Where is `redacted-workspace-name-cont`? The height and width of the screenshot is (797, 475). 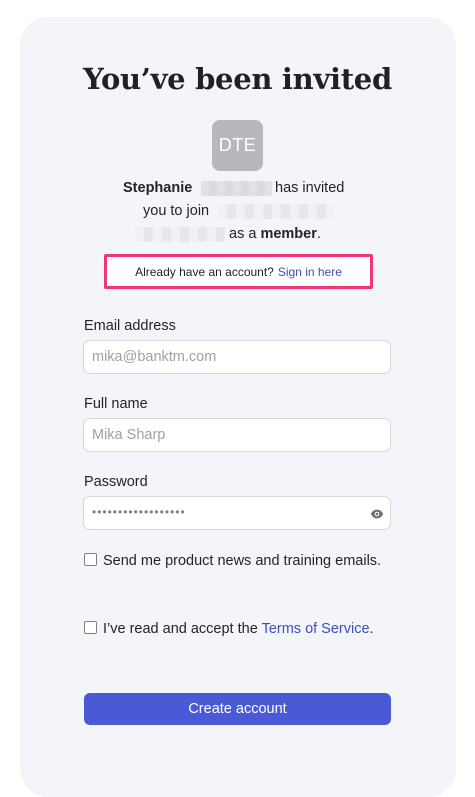 redacted-workspace-name-cont is located at coordinates (180, 234).